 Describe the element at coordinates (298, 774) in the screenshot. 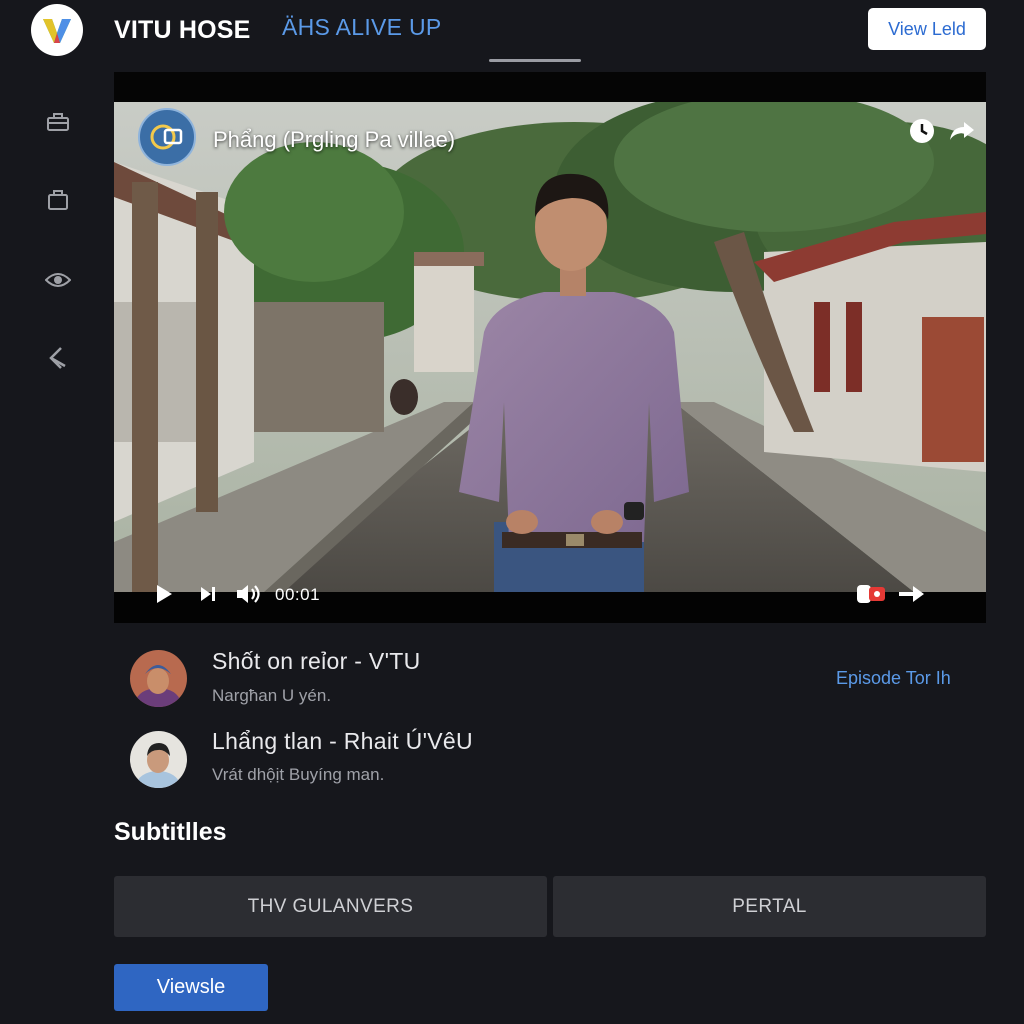

I see `episode-subtitle: Vrát dhộịt Buyíng man.` at that location.